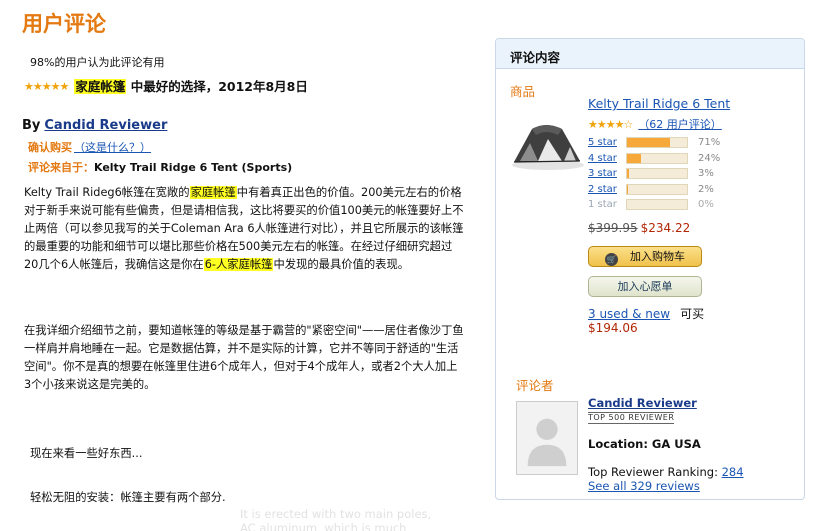 The image size is (815, 531). I want to click on product-rating: ★★★★☆ （62 用户评论）, so click(655, 124).